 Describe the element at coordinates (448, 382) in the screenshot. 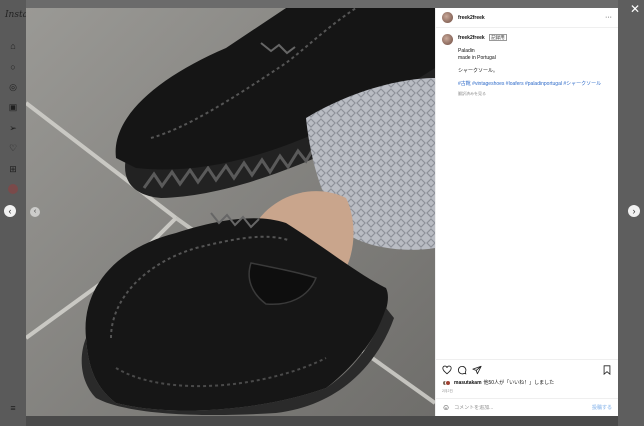

I see `liker-avatar` at that location.